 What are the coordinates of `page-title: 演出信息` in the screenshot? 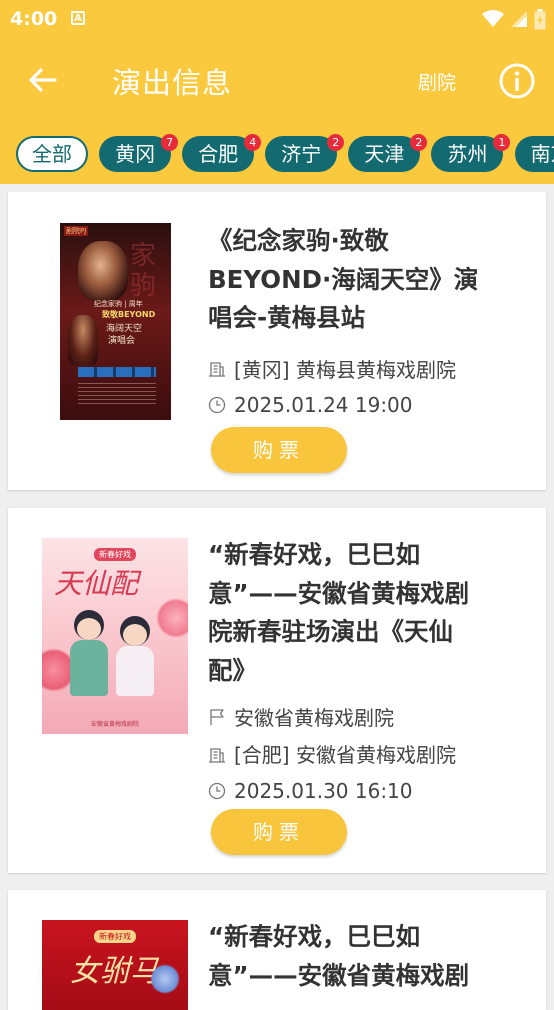 It's located at (172, 83).